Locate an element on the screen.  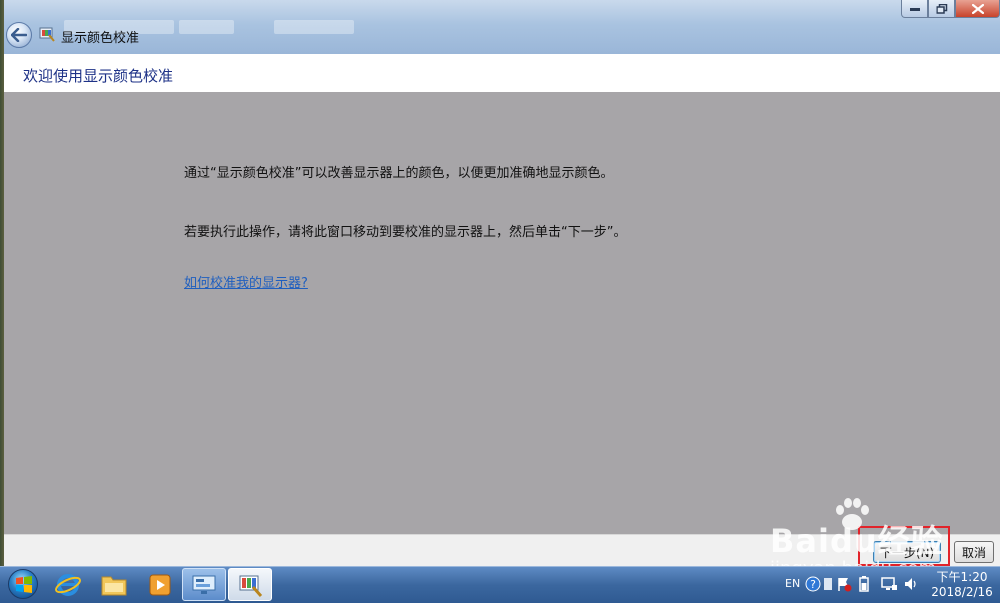
help-icon: ? is located at coordinates (813, 584).